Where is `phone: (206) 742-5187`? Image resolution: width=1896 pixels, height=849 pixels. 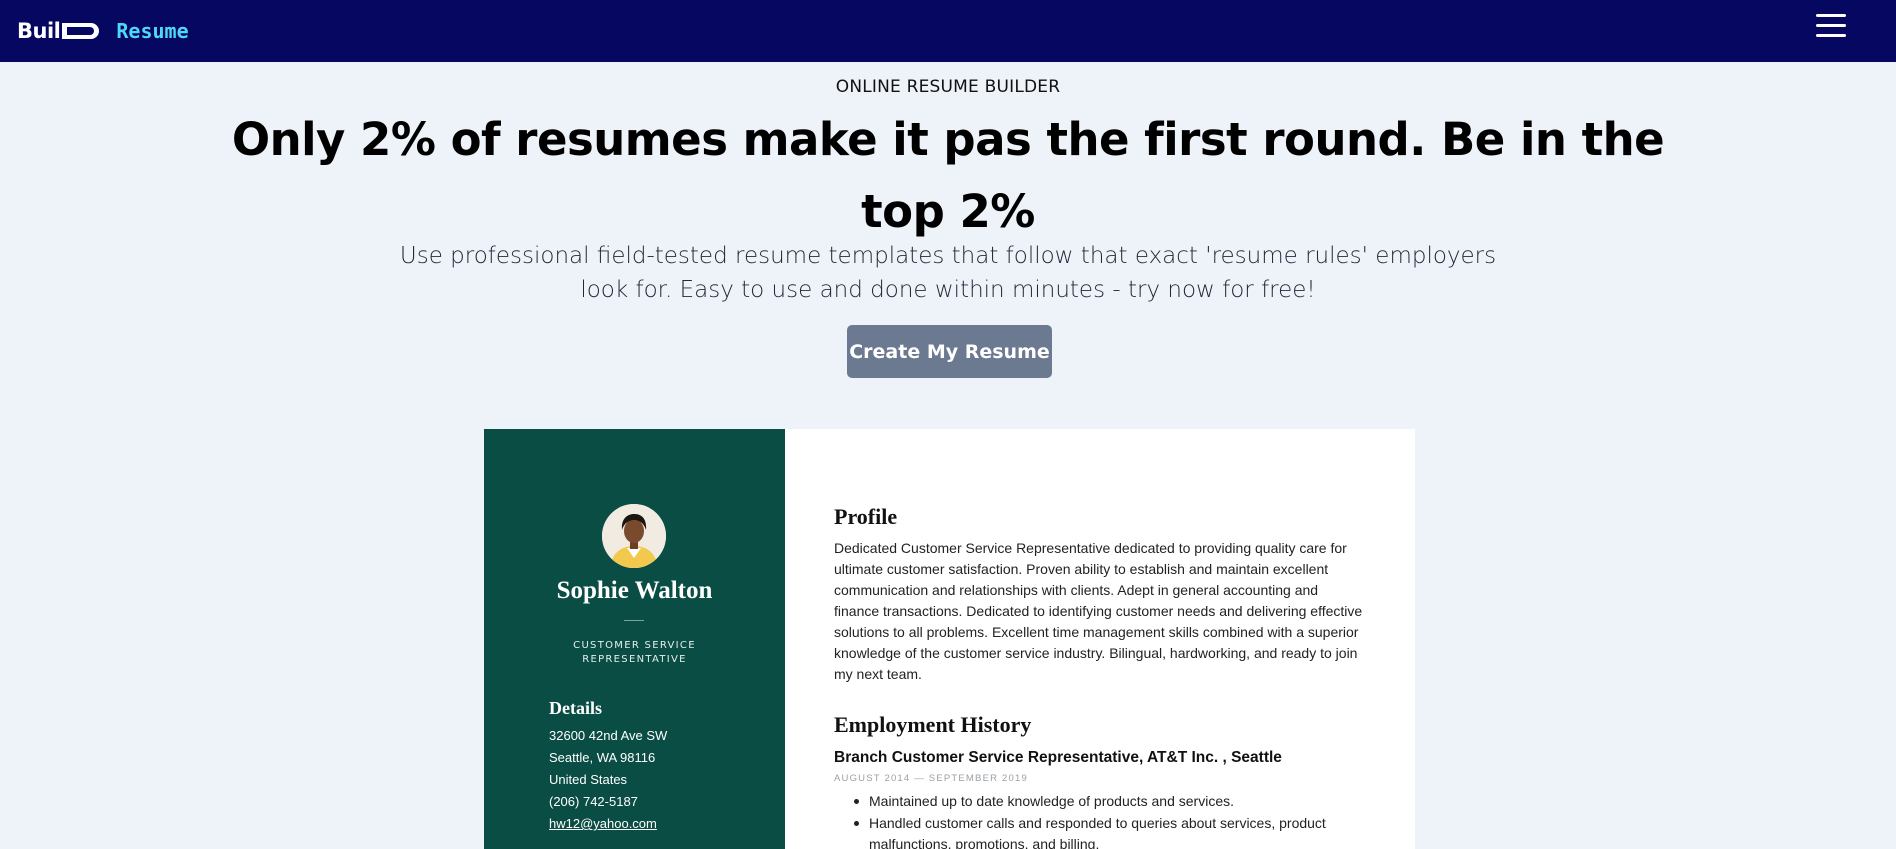
phone: (206) 742-5187 is located at coordinates (593, 801).